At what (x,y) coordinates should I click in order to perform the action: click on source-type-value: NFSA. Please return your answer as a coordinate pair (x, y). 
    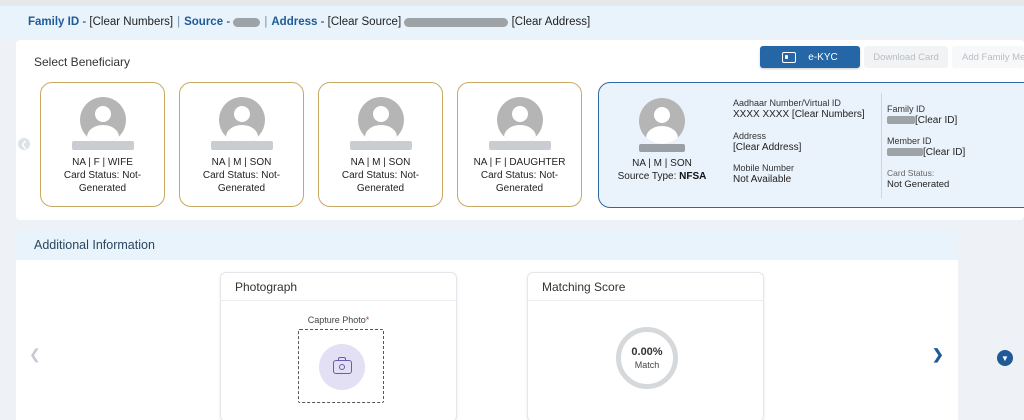
    Looking at the image, I should click on (693, 176).